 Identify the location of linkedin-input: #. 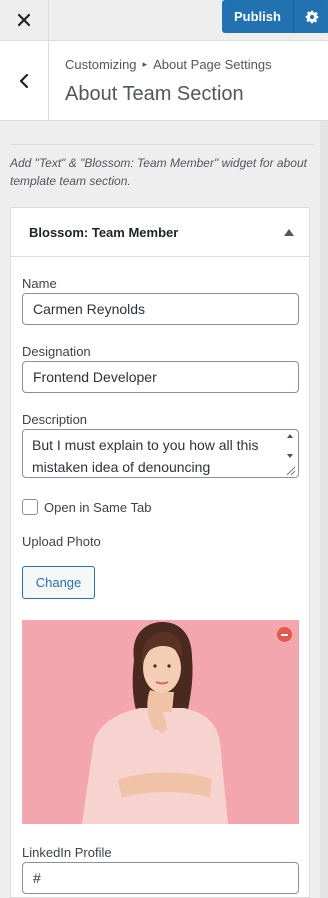
(160, 878).